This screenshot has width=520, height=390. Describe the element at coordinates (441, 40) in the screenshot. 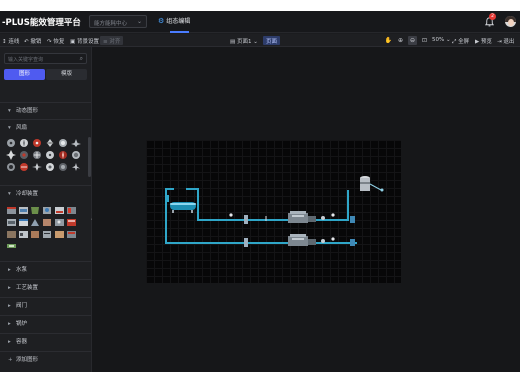

I see `zoom-select: 50% ⌄` at that location.